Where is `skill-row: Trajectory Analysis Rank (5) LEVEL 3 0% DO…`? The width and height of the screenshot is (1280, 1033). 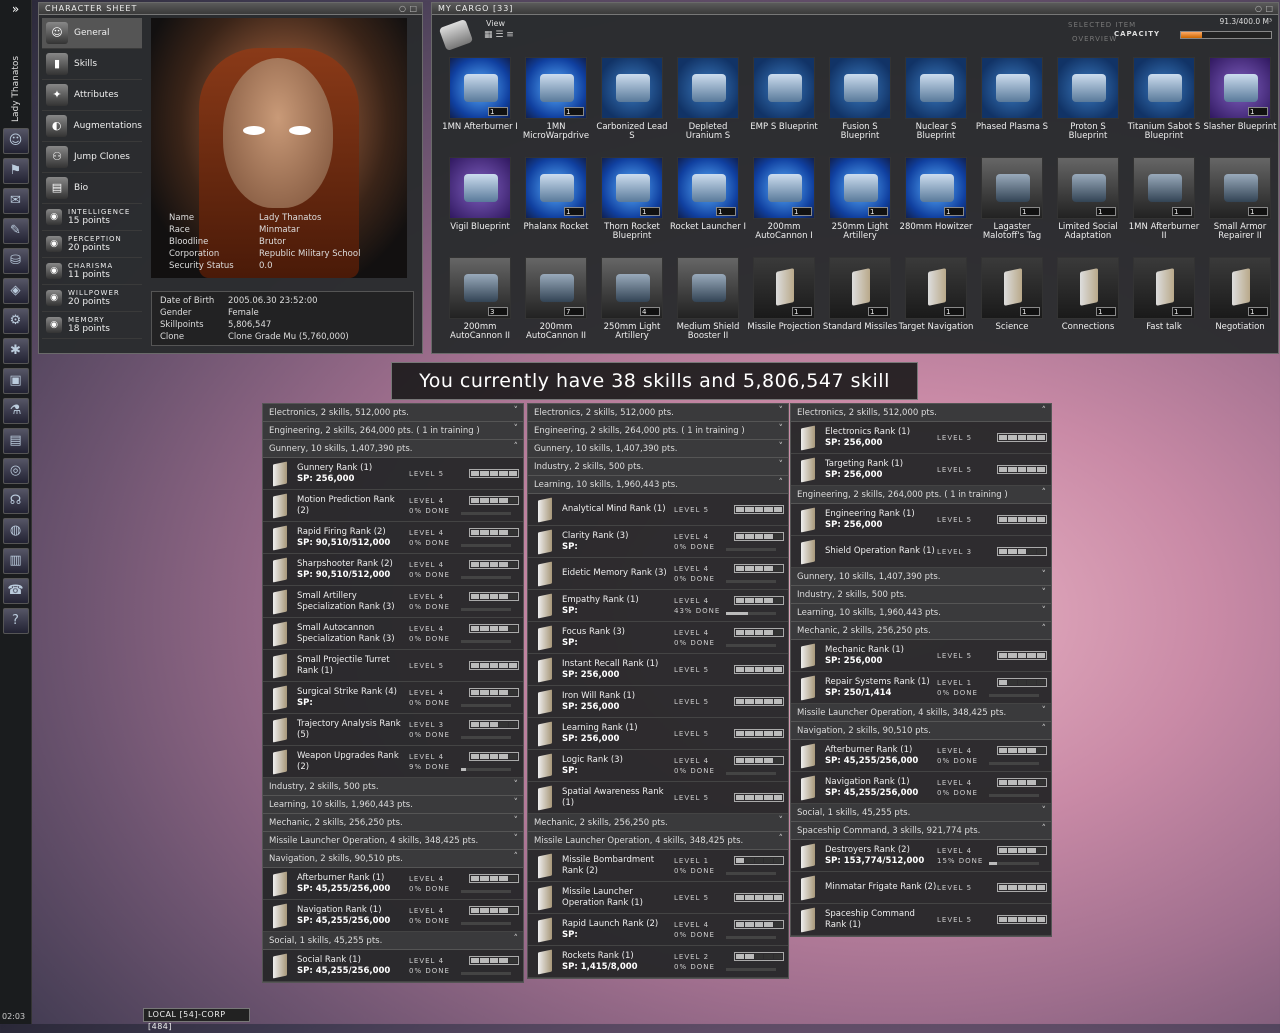 skill-row: Trajectory Analysis Rank (5) LEVEL 3 0% DO… is located at coordinates (393, 730).